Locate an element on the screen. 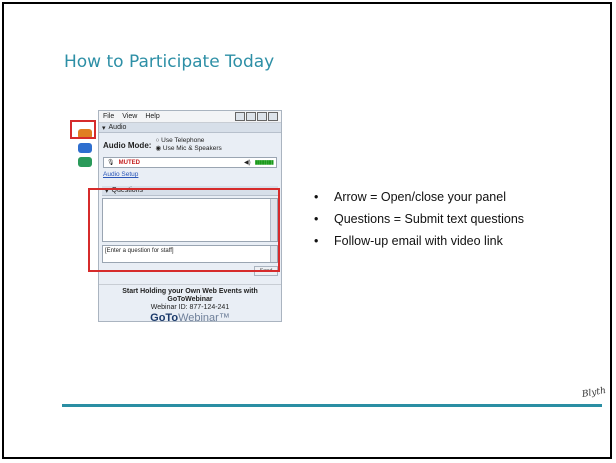 Image resolution: width=616 pixels, height=463 pixels. bullet-item: • Arrow = Open/close your panel is located at coordinates (410, 197).